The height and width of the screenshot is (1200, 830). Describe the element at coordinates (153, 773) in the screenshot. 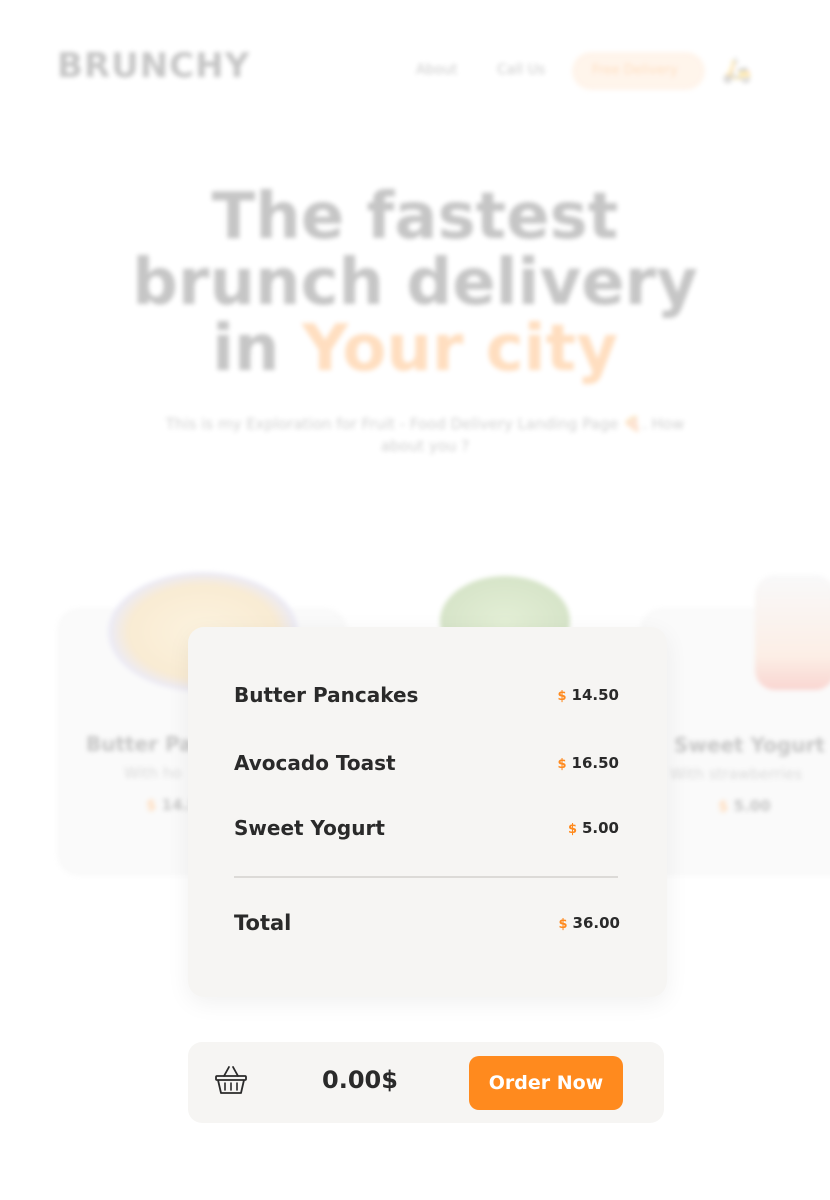

I see `card-desc-pancakes: With ho` at that location.